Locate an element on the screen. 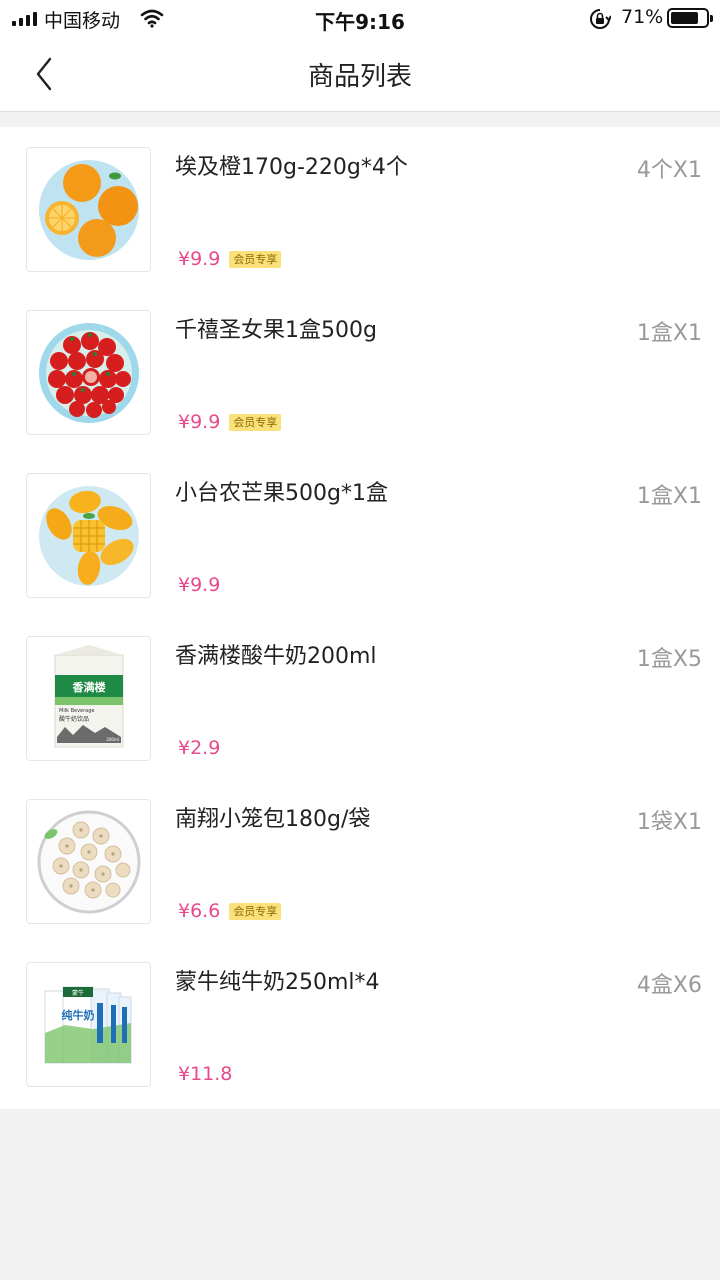 The image size is (720, 1280). price-row: ¥6.6 会员专享 is located at coordinates (230, 911).